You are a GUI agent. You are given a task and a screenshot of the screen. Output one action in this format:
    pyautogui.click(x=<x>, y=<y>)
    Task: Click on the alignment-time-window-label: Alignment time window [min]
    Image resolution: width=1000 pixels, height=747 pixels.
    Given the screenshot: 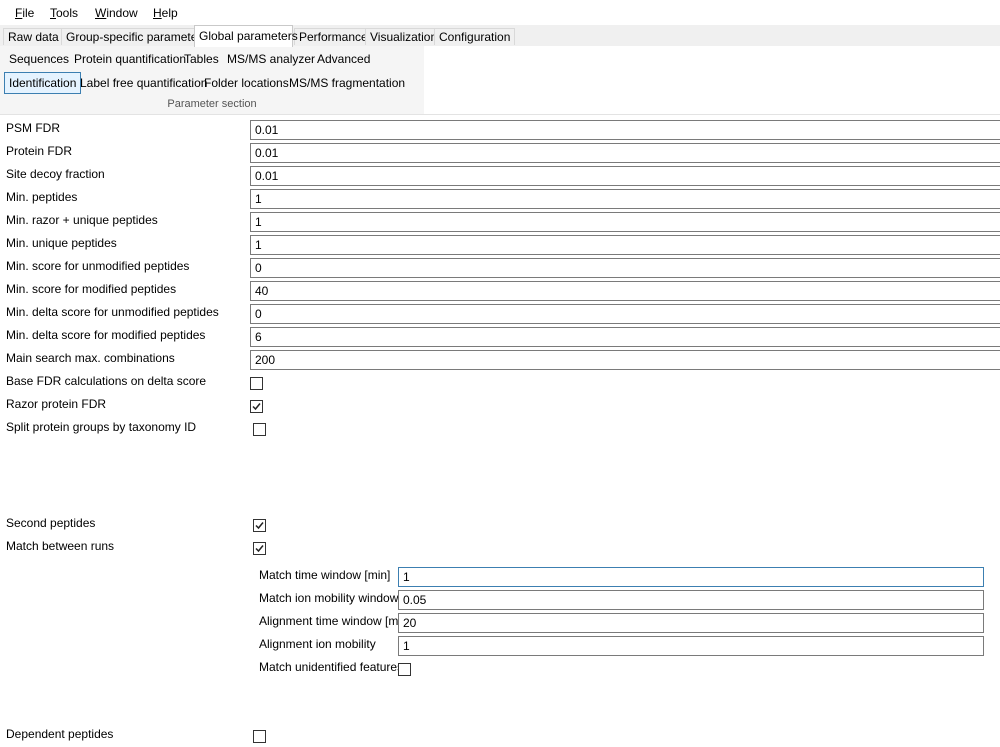 What is the action you would take?
    pyautogui.click(x=335, y=621)
    